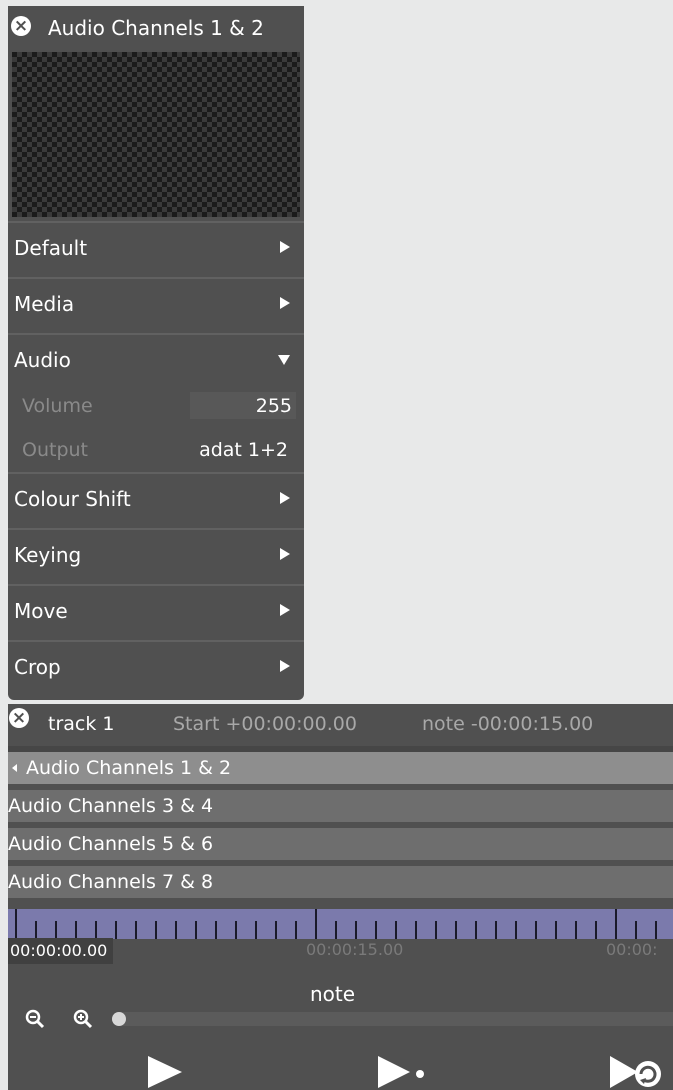 Image resolution: width=673 pixels, height=1090 pixels. Describe the element at coordinates (111, 882) in the screenshot. I see `clip-label: Audio Channels 7 & 8` at that location.